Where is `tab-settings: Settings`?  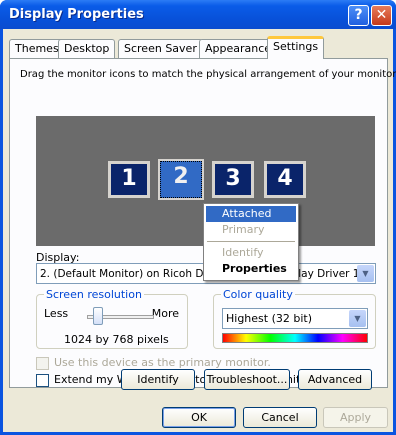 tab-settings: Settings is located at coordinates (296, 47).